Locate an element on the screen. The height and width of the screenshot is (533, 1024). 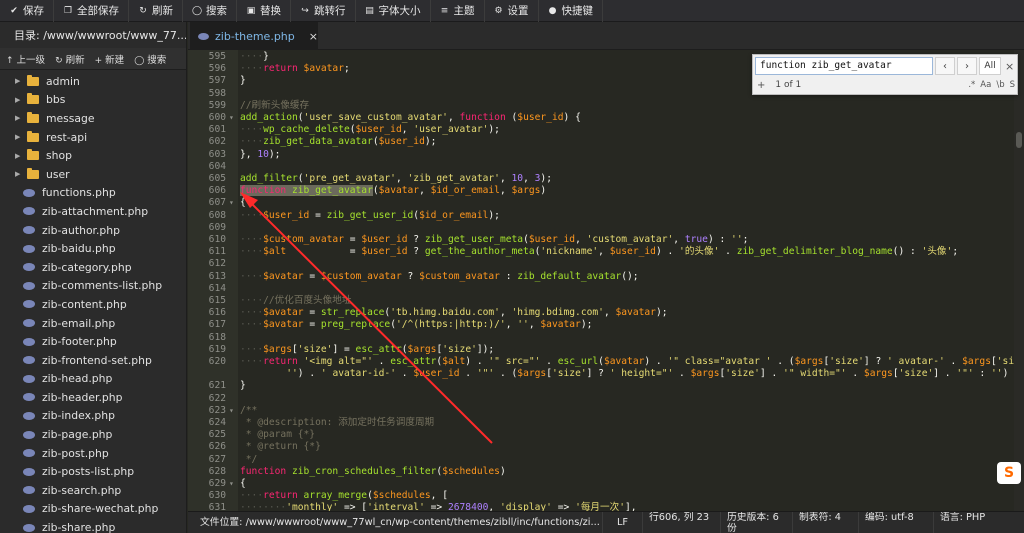
code-token: '<img alt="' is located at coordinates (338, 361).